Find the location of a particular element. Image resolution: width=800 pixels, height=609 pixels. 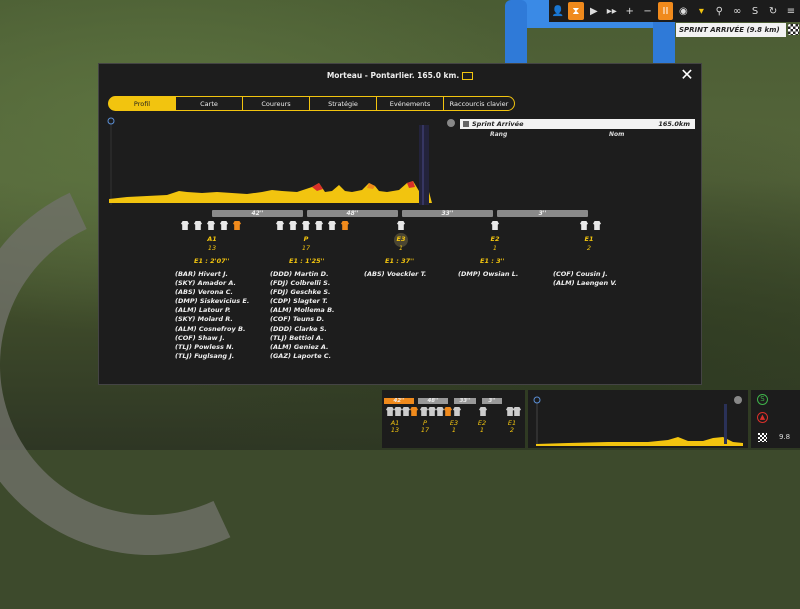

zoom-out-icon: − is located at coordinates (648, 11).